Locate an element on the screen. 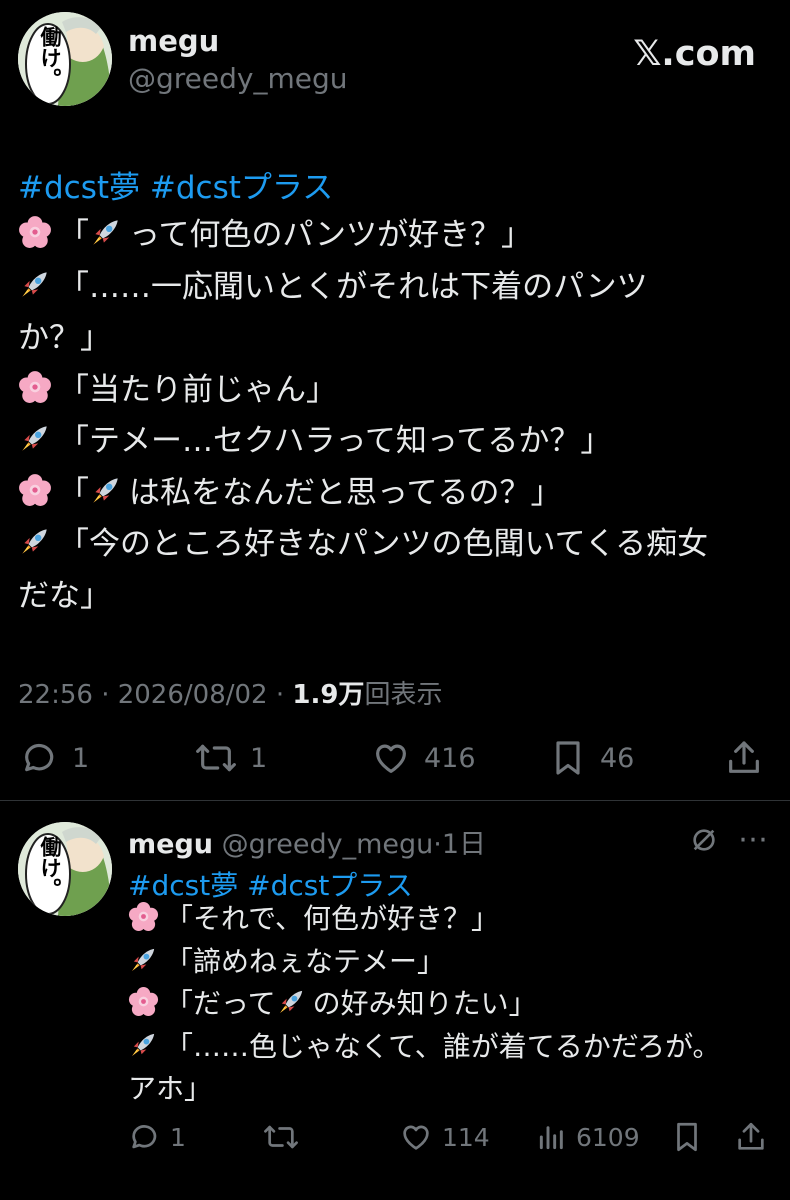 This screenshot has height=1200, width=790. text-segment: だな」 is located at coordinates (64, 595).